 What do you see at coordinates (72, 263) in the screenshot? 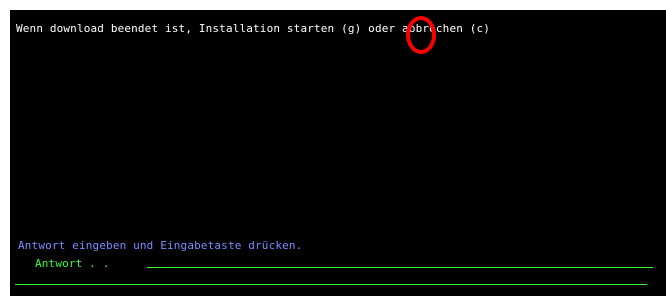
I see `answer-label: Antwort . .` at bounding box center [72, 263].